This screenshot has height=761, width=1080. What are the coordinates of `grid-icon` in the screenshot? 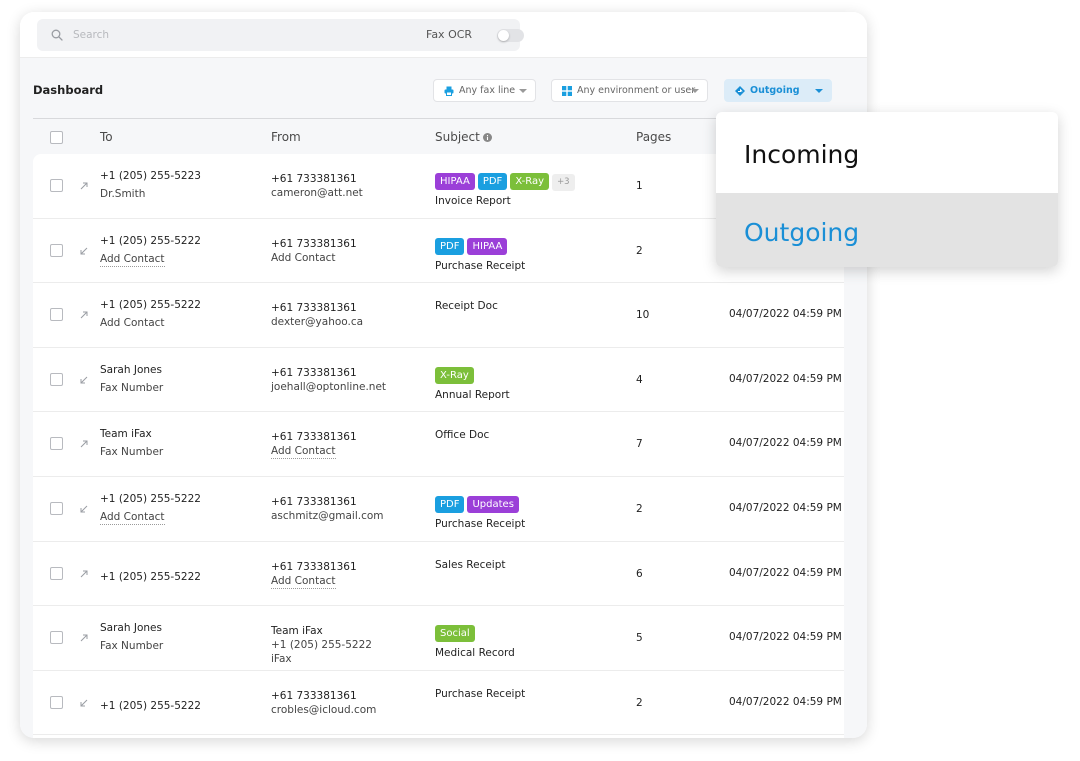 It's located at (567, 91).